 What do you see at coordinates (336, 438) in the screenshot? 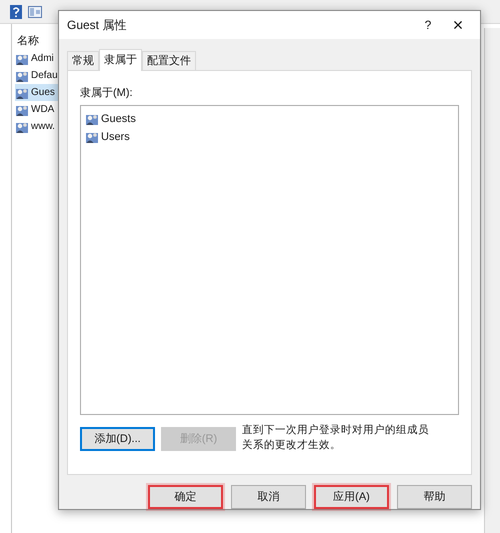
I see `note-text: 直到下一次用户登录时对用户的组成员关系的更改才生效。` at bounding box center [336, 438].